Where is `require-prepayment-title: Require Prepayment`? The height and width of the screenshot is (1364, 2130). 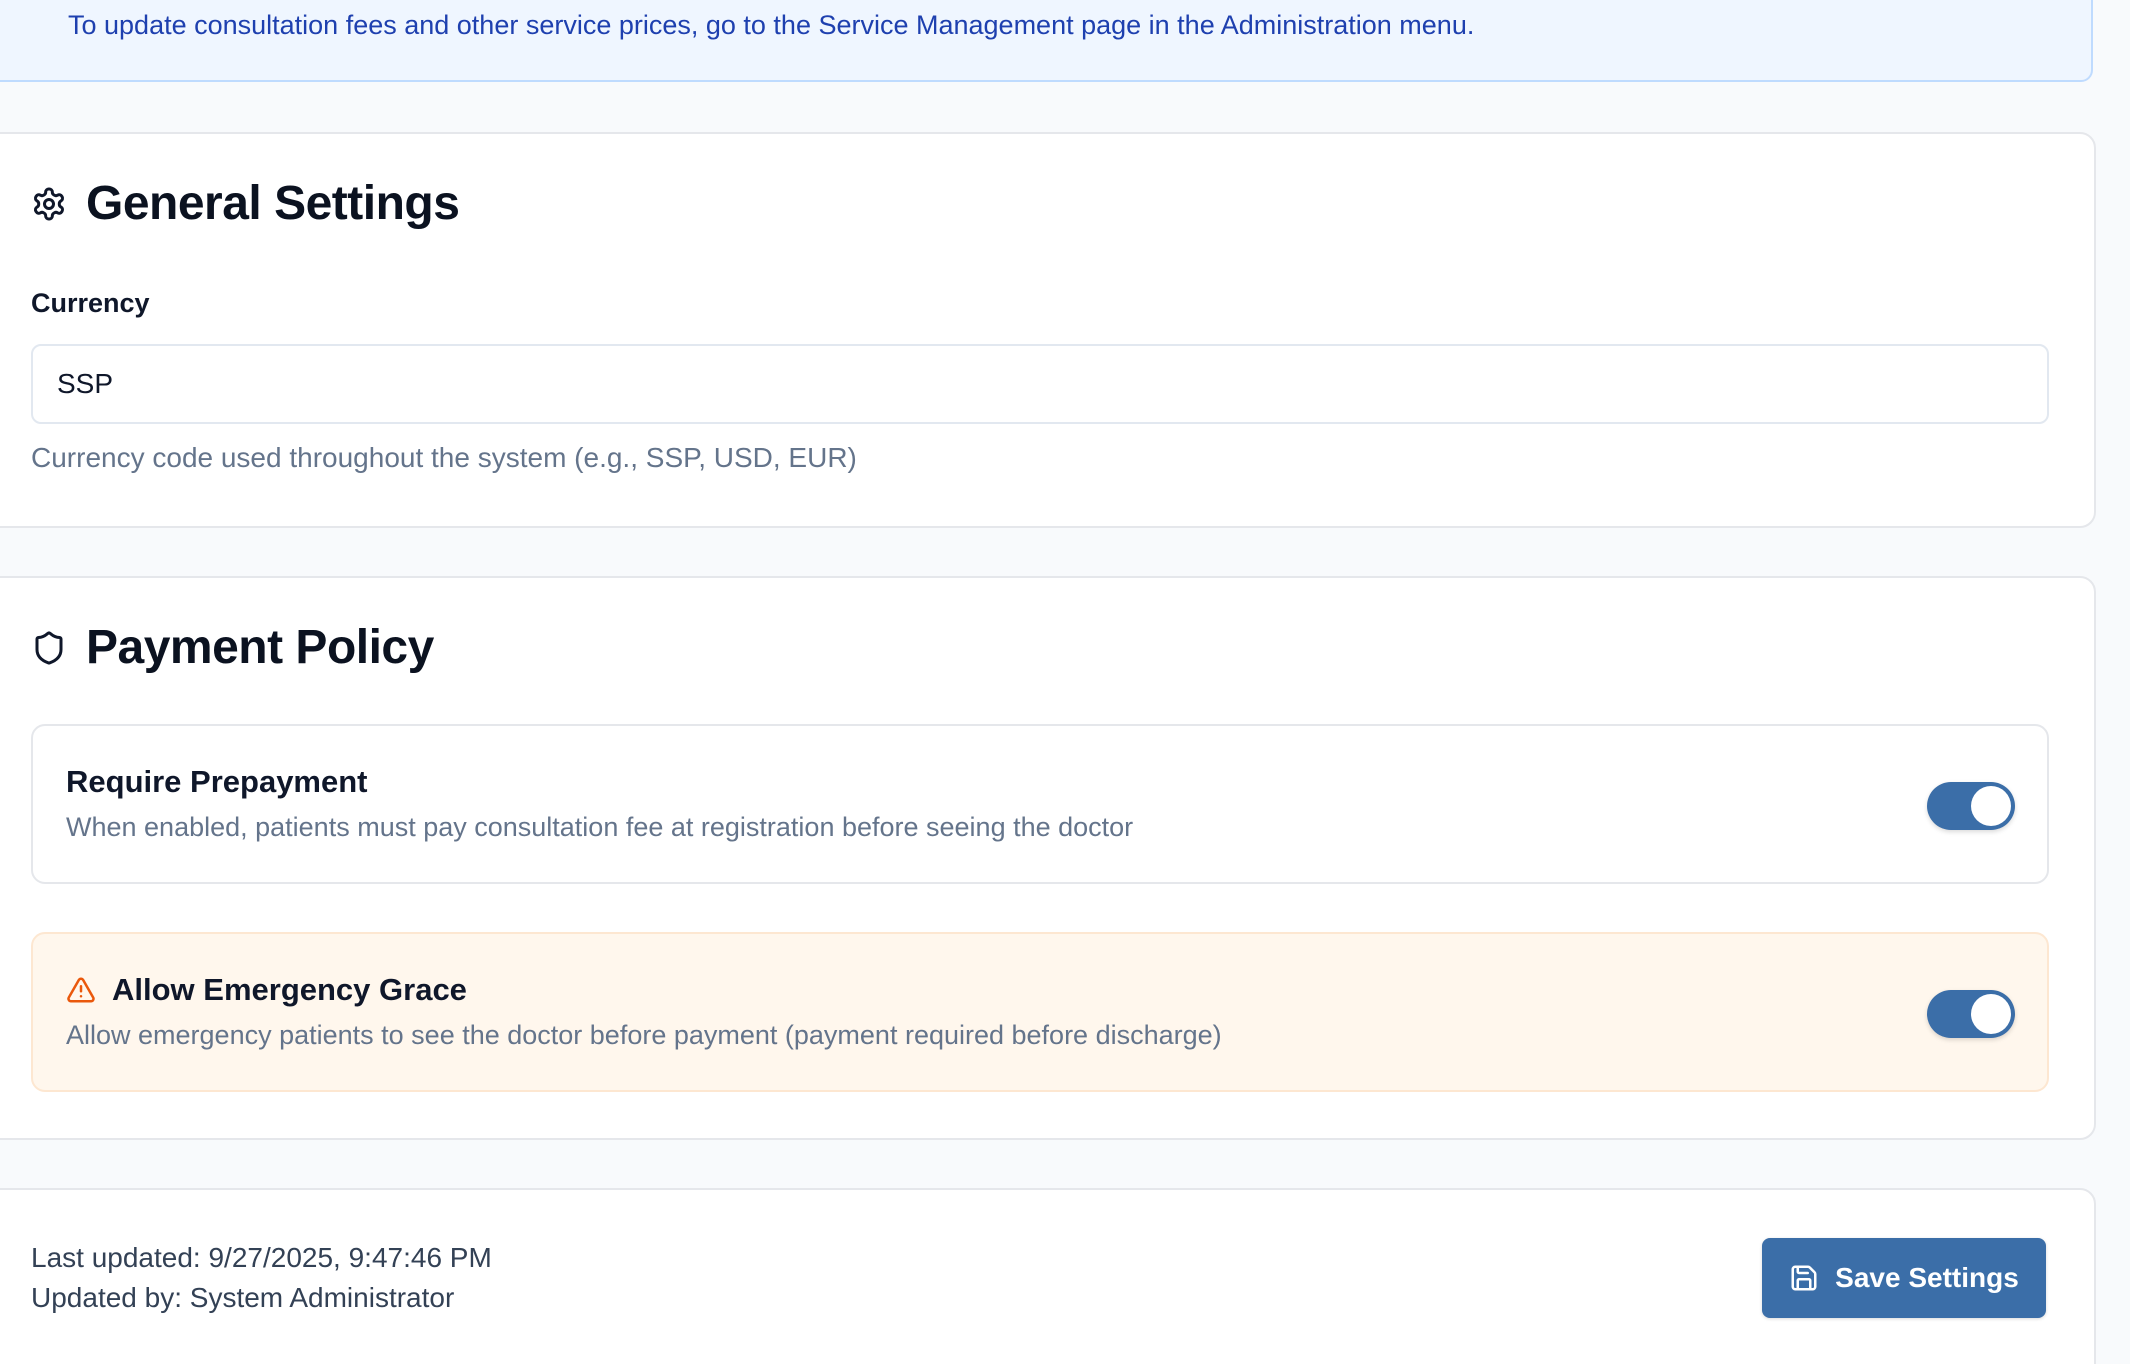
require-prepayment-title: Require Prepayment is located at coordinates (217, 782).